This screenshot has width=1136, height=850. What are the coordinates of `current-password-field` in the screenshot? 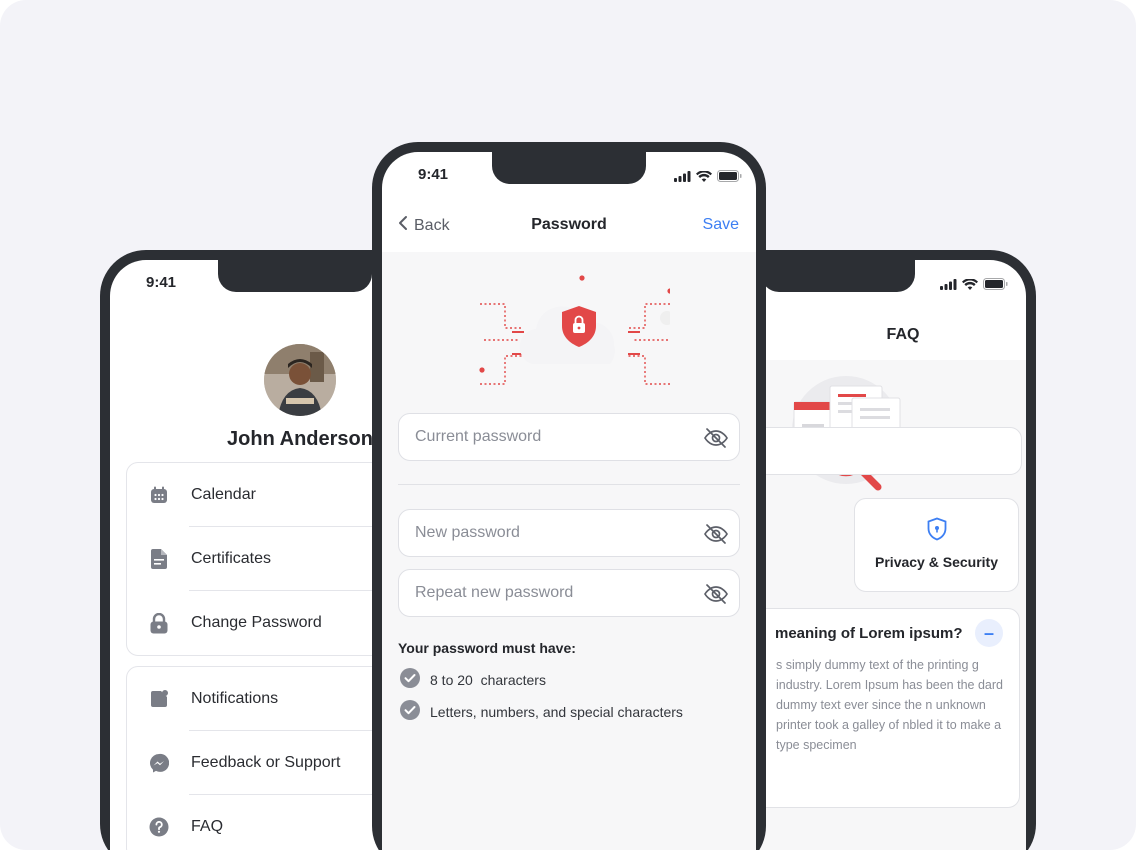 It's located at (569, 437).